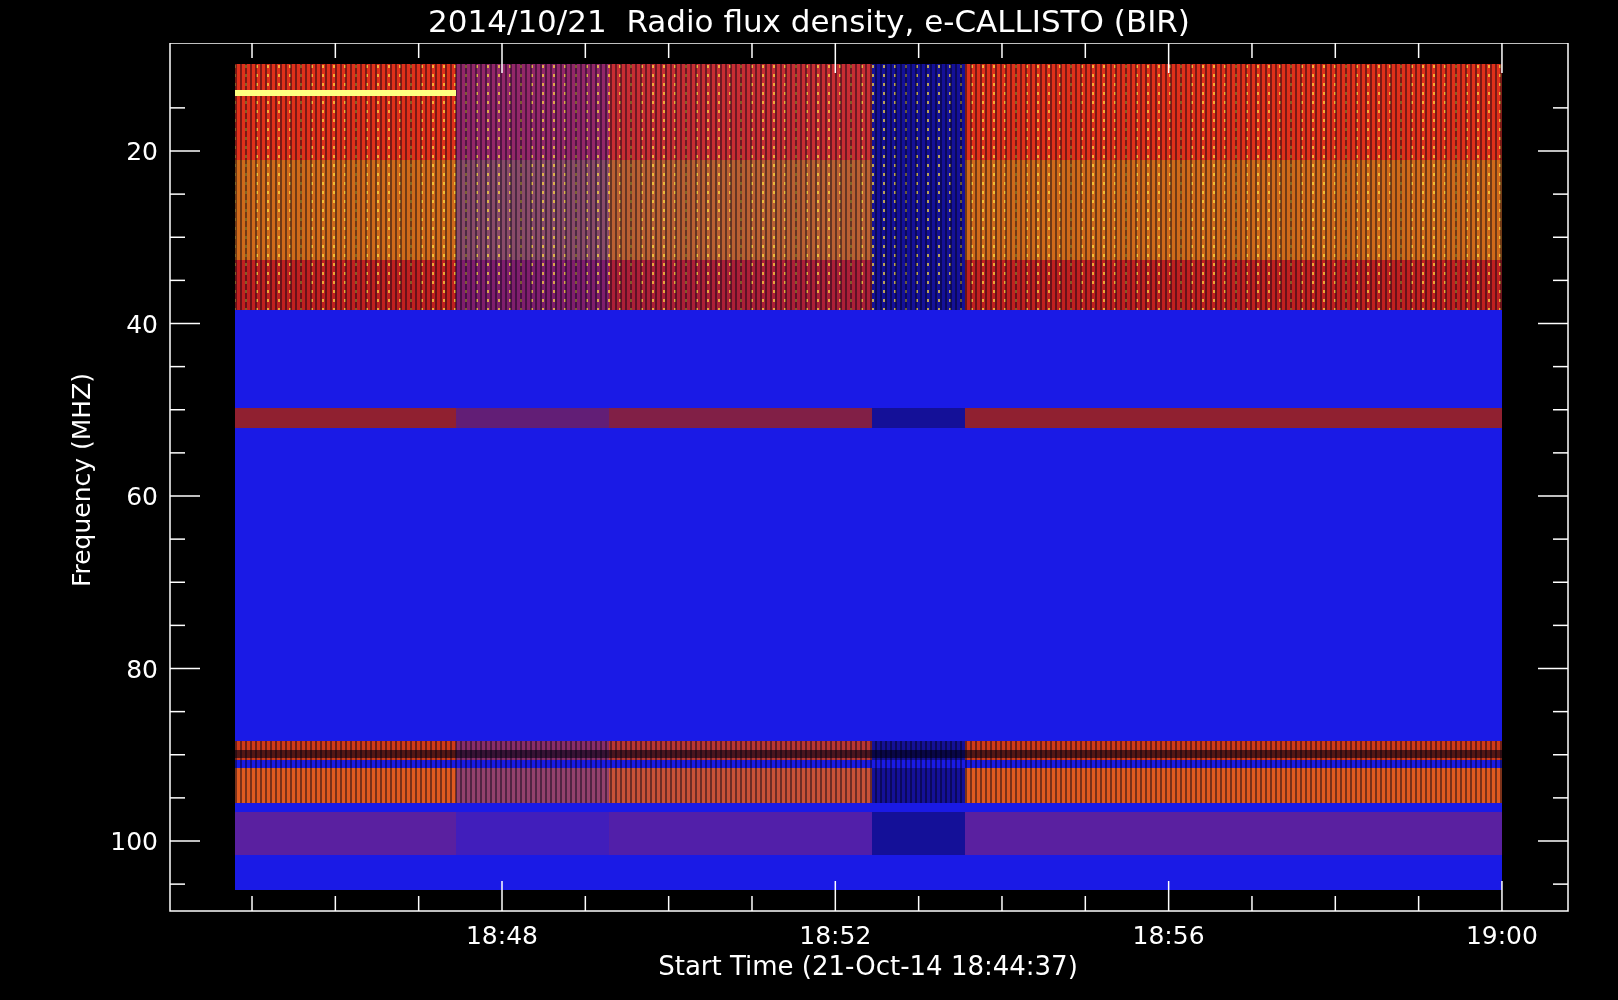 The height and width of the screenshot is (1000, 1618). I want to click on x-axis-label: Start Time (21-Oct-14 18:44:37), so click(868, 966).